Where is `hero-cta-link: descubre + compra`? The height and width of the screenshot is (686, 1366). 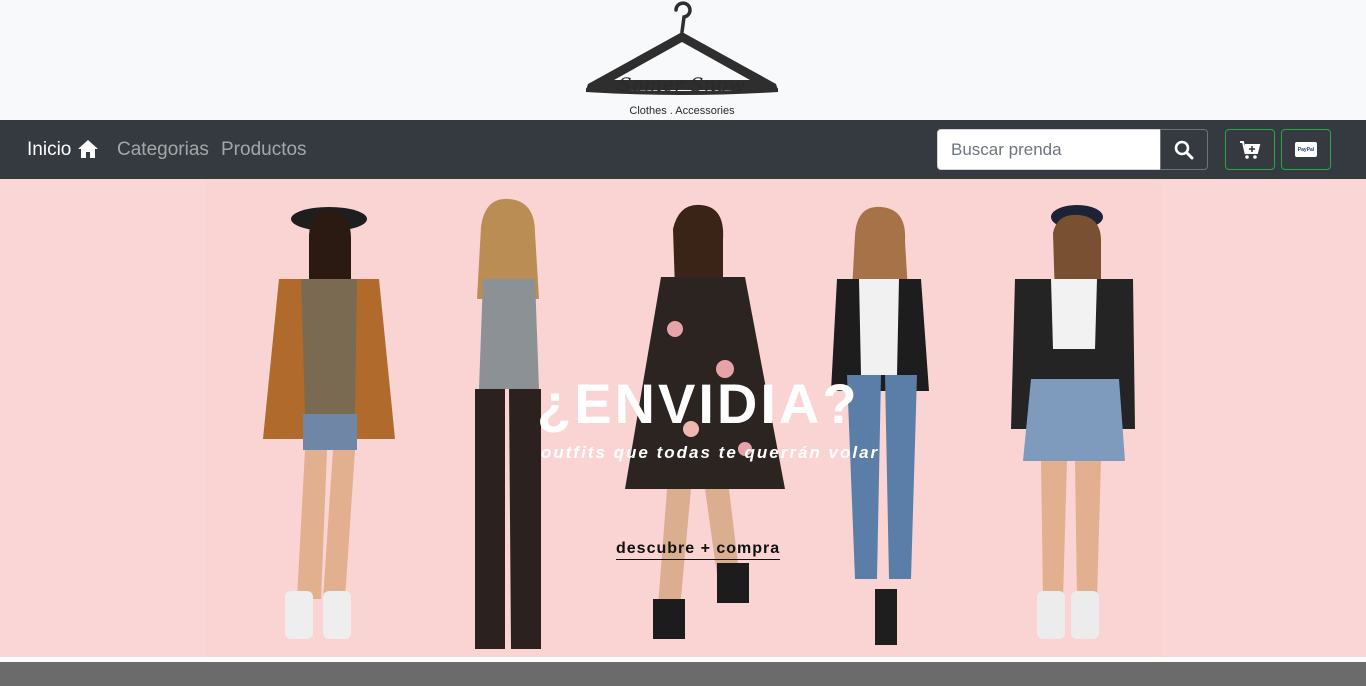
hero-cta-link: descubre + compra is located at coordinates (698, 550).